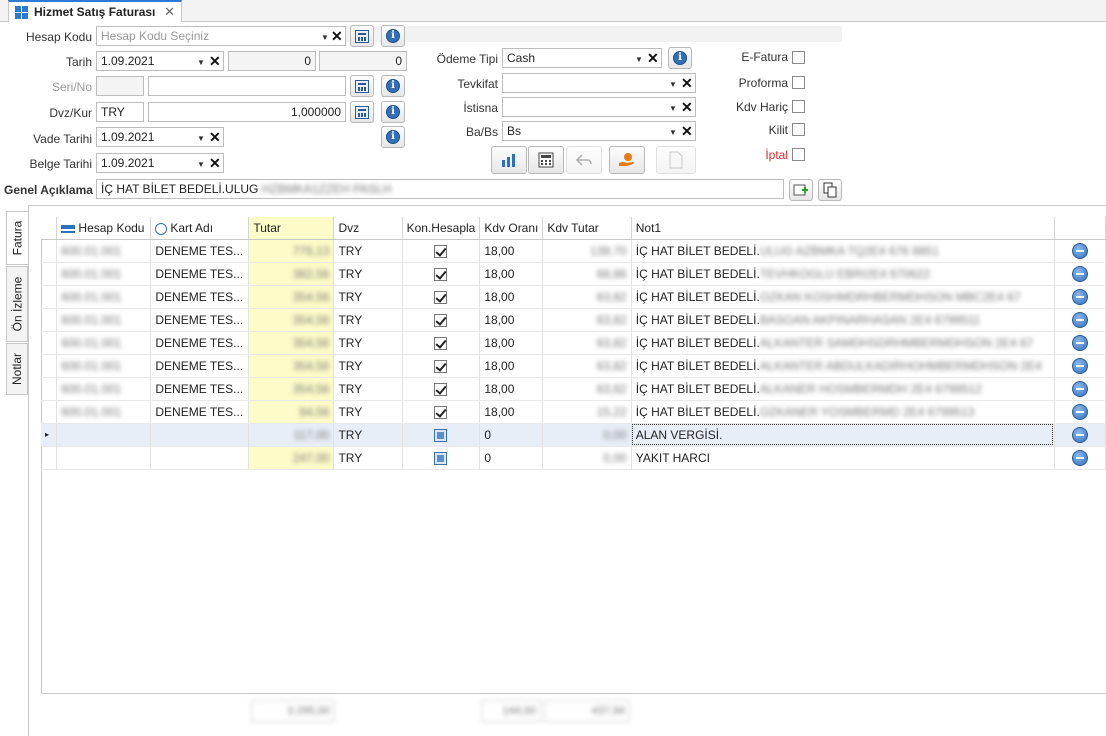 This screenshot has height=736, width=1106. Describe the element at coordinates (587, 274) in the screenshot. I see `cell-kdv-tutar: 68,86` at that location.